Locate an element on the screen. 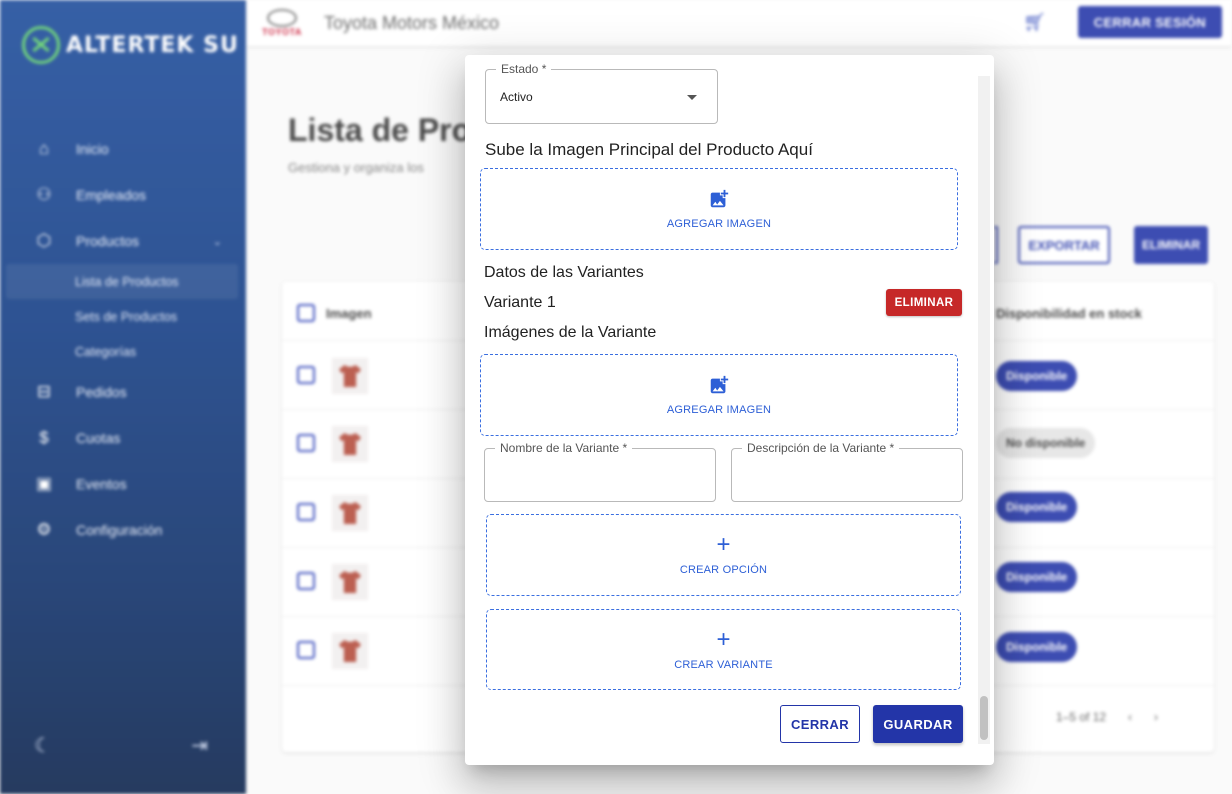 The height and width of the screenshot is (794, 1232). create-variant-button: + CREAR VARIANTE is located at coordinates (723, 649).